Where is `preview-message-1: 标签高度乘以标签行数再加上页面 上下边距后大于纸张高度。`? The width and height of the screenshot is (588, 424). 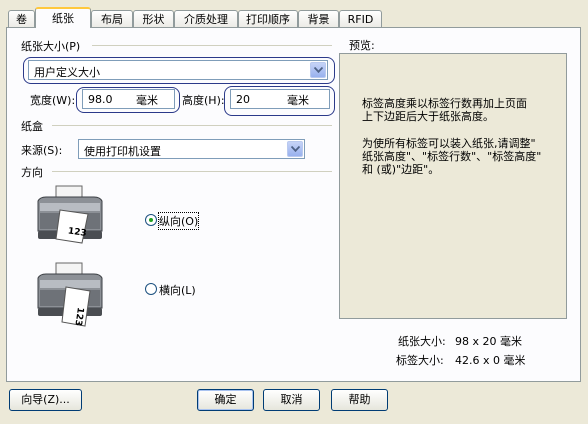
preview-message-1: 标签高度乘以标签行数再加上页面 上下边距后大于纸张高度。 is located at coordinates (464, 110).